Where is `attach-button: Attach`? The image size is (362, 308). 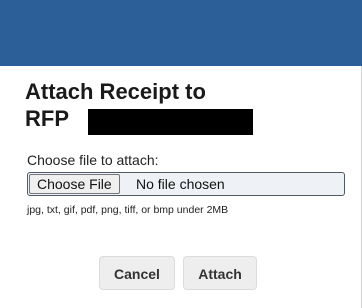 attach-button: Attach is located at coordinates (220, 273).